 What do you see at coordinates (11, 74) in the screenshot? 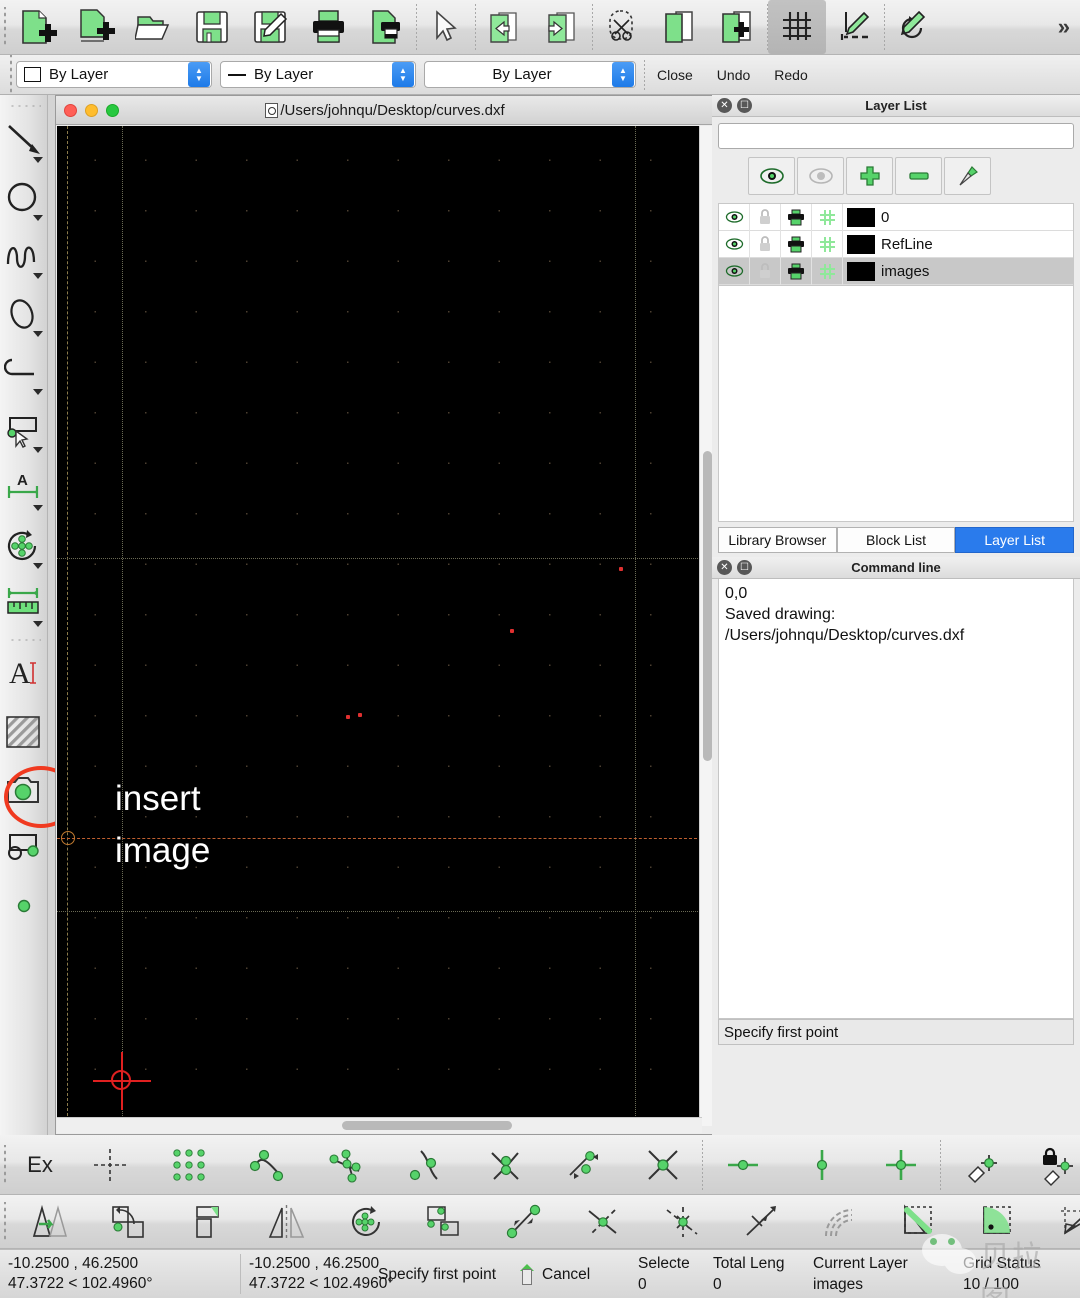
I see `property-toolbar-grip` at bounding box center [11, 74].